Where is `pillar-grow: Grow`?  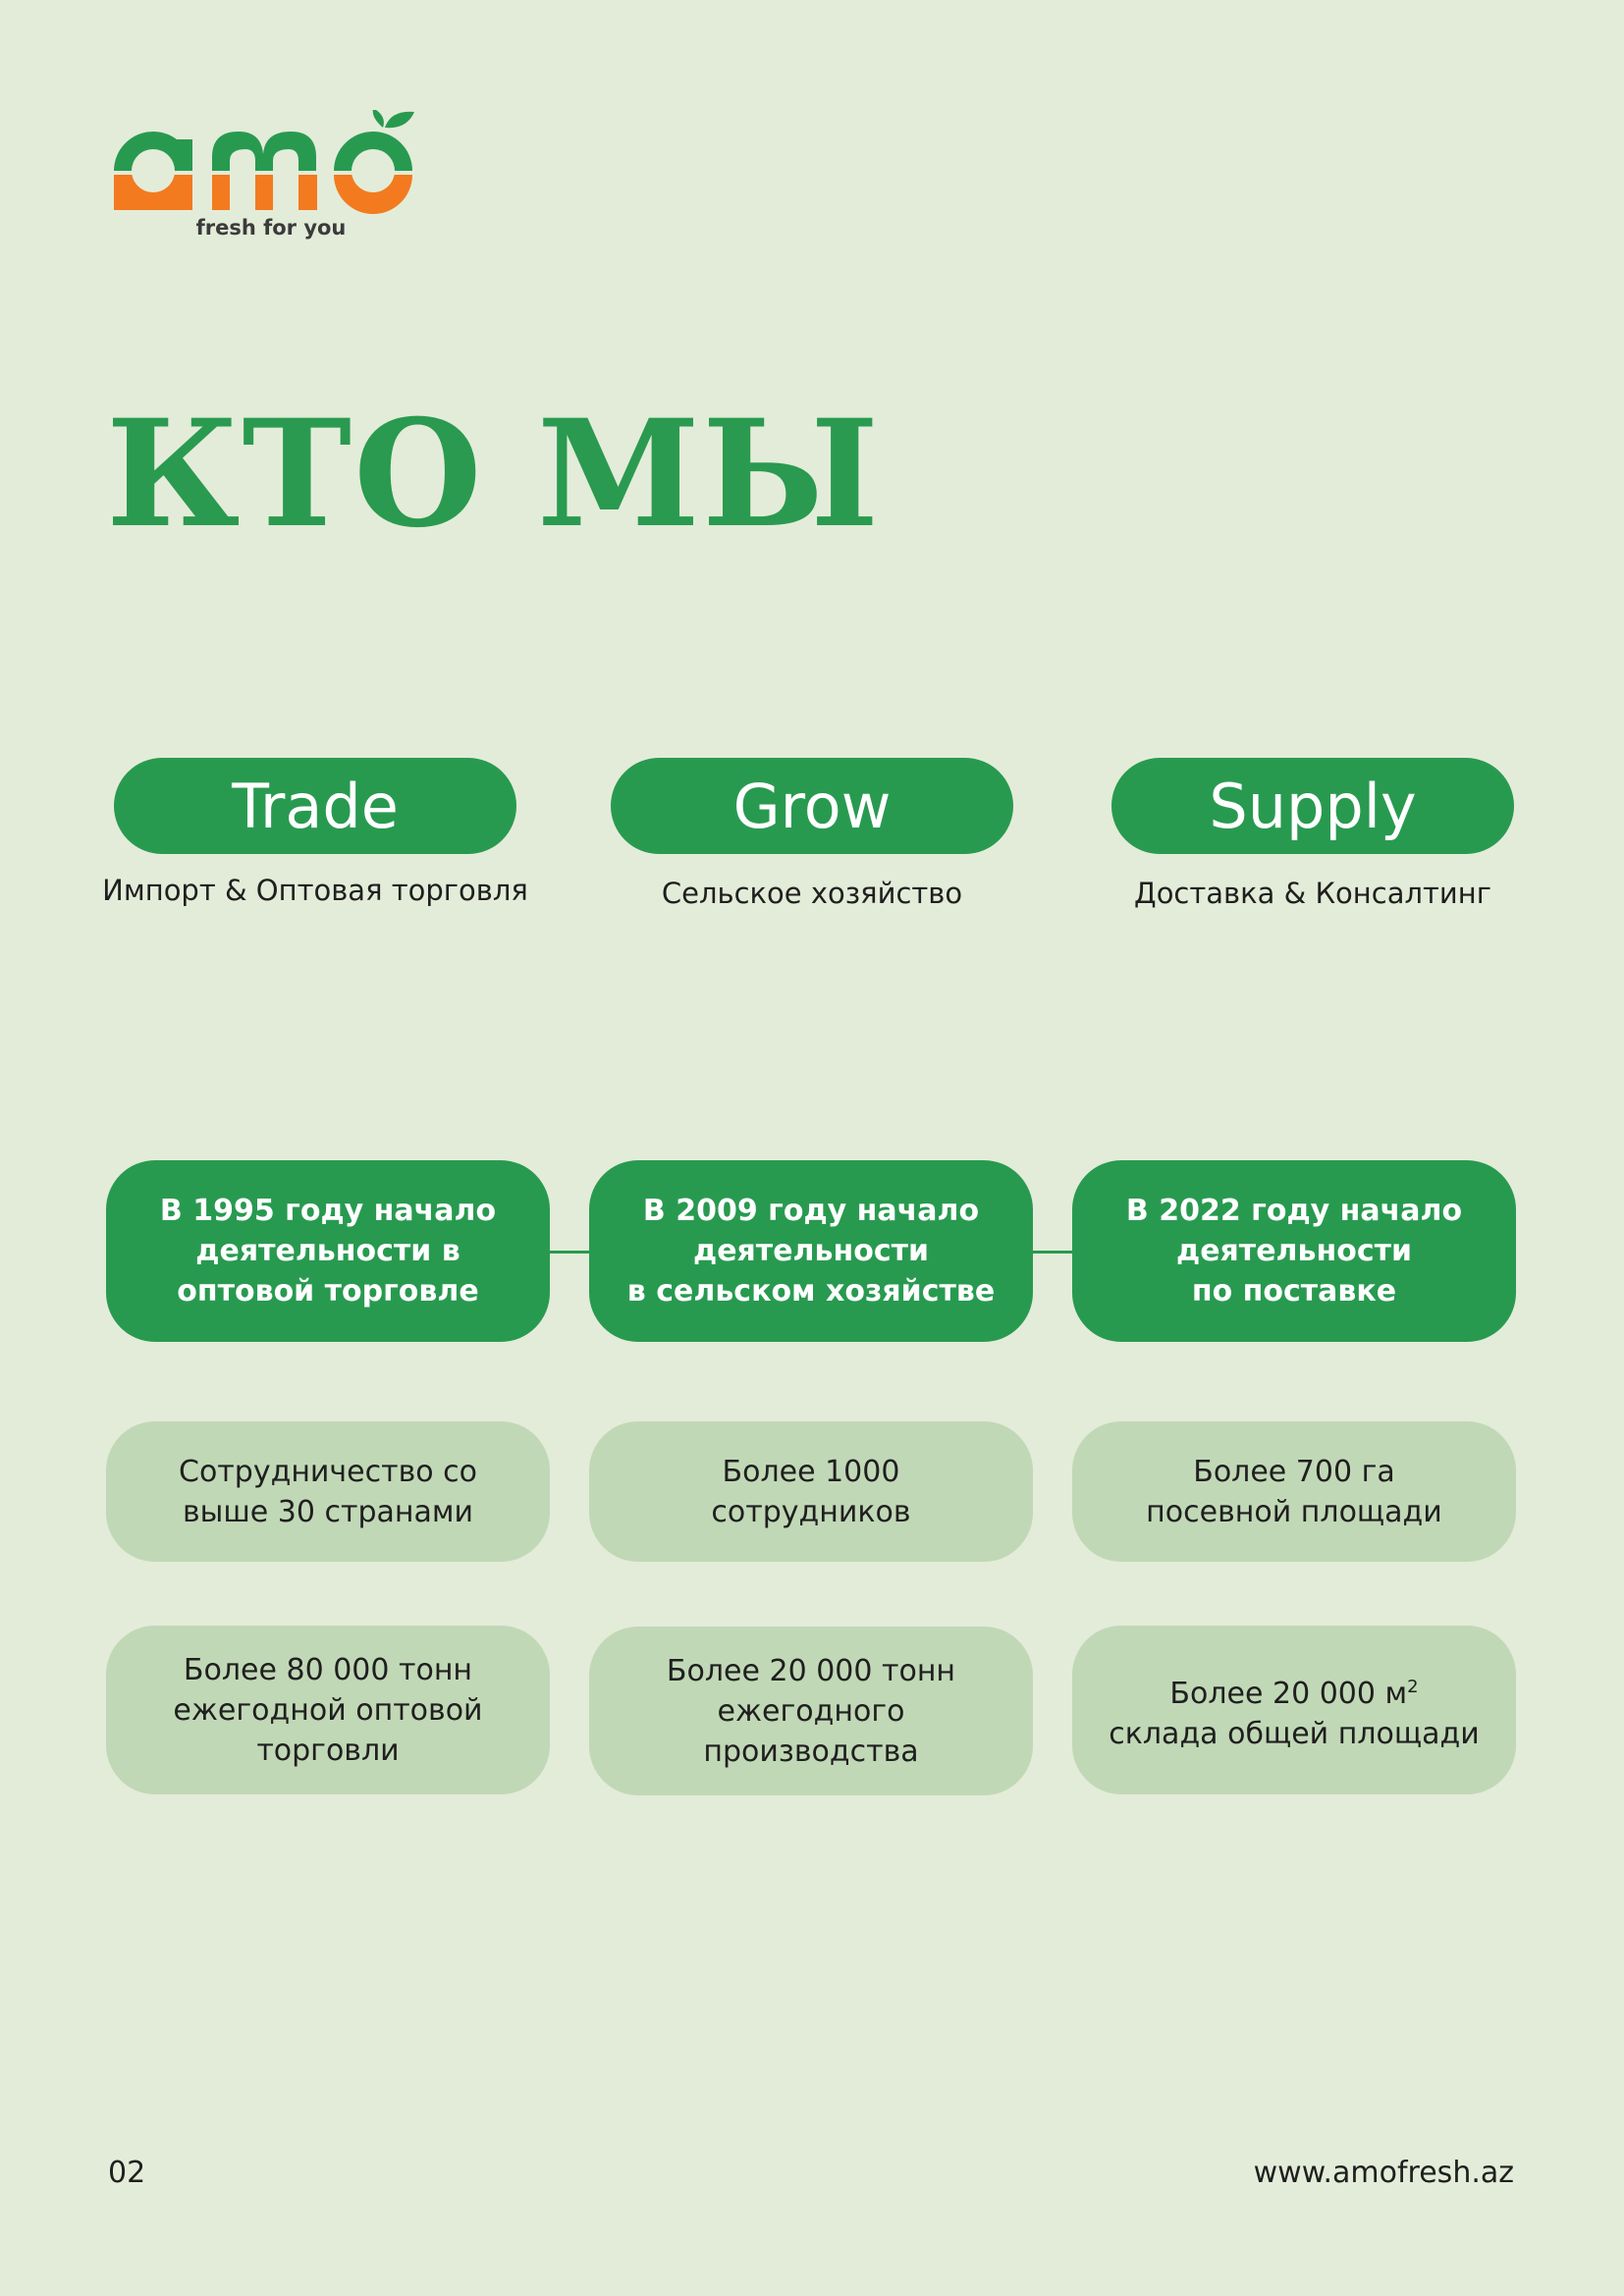
pillar-grow: Grow is located at coordinates (812, 806).